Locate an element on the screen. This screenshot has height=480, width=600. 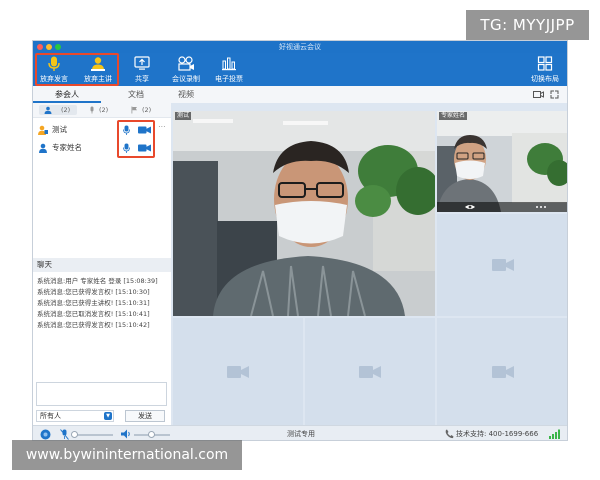
fullscreen-icon is located at coordinates (554, 94).